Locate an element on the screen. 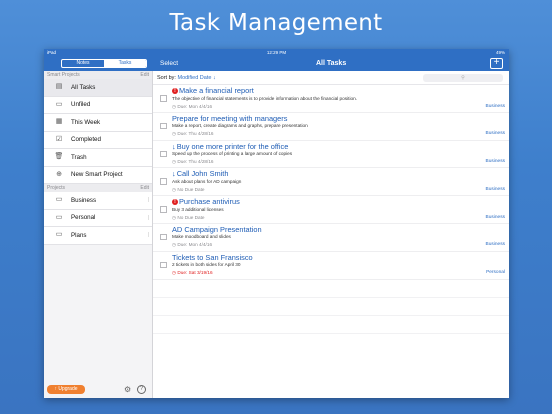 This screenshot has height=414, width=552. trash-icon: 🗑 is located at coordinates (59, 157).